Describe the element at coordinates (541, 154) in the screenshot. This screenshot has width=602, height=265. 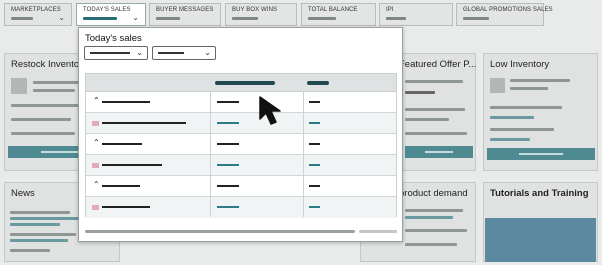
I see `low-inventory-button` at that location.